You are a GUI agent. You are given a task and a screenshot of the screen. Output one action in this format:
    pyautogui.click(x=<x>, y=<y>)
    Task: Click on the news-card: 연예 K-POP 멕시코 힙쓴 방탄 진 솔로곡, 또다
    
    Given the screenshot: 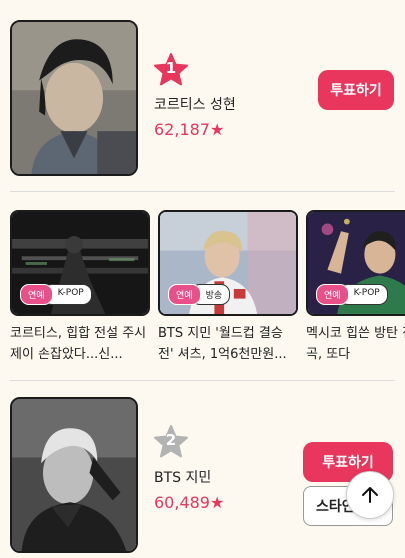 What is the action you would take?
    pyautogui.click(x=355, y=287)
    